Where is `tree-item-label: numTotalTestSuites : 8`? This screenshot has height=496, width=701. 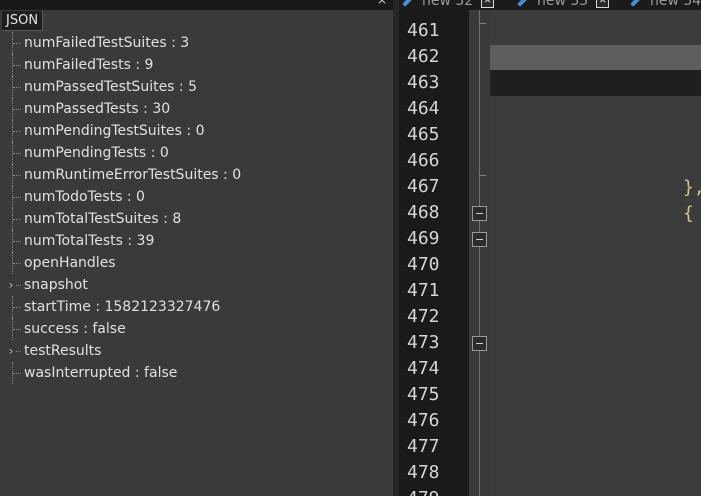
tree-item-label: numTotalTestSuites : 8 is located at coordinates (103, 219).